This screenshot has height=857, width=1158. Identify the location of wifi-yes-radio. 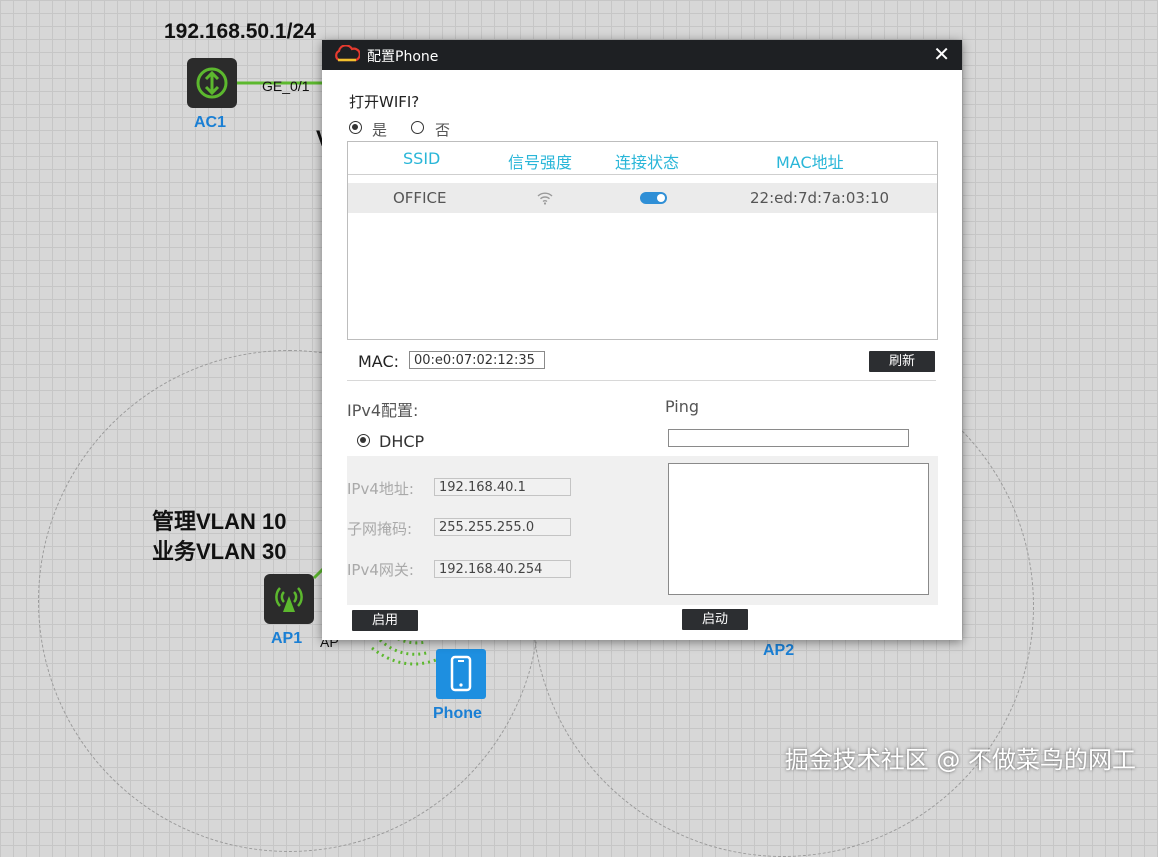
(355, 127).